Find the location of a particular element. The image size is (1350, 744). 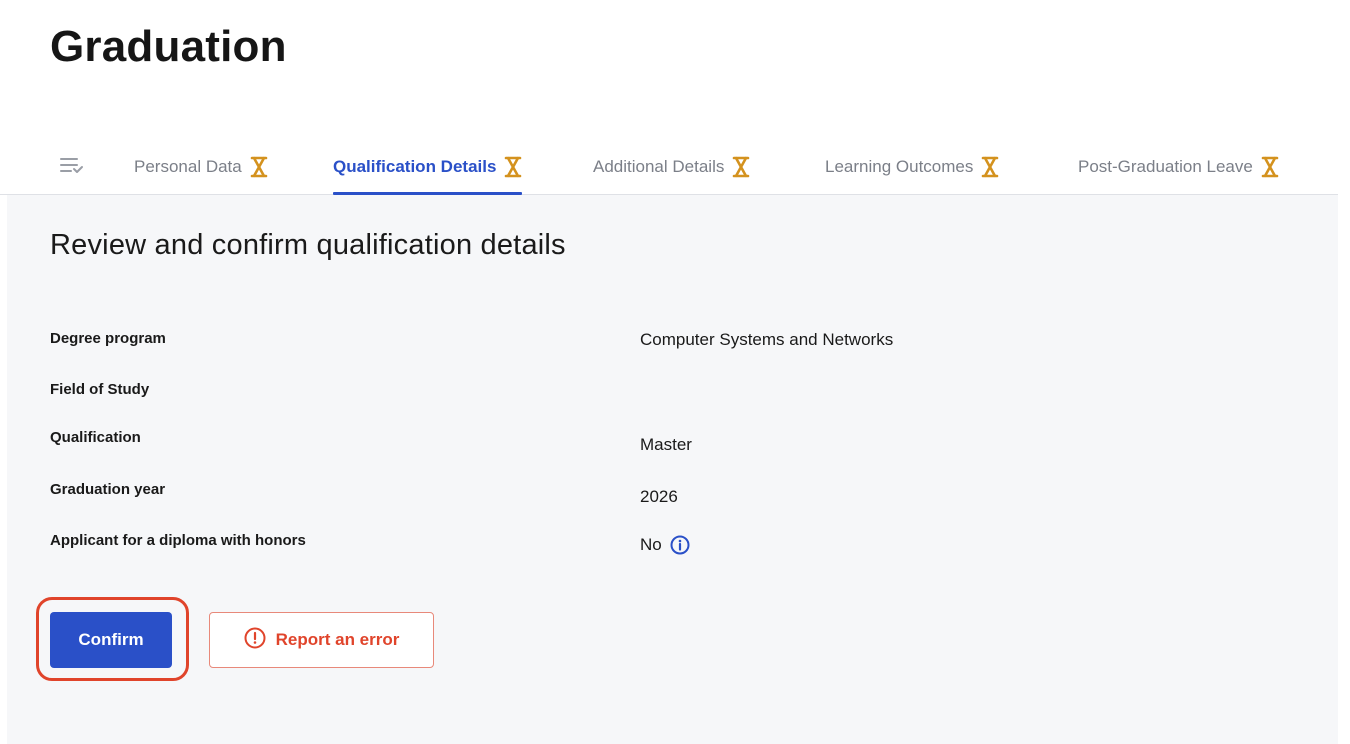

detail-row-graduation-year: Graduation year 2026 is located at coordinates (650, 496).